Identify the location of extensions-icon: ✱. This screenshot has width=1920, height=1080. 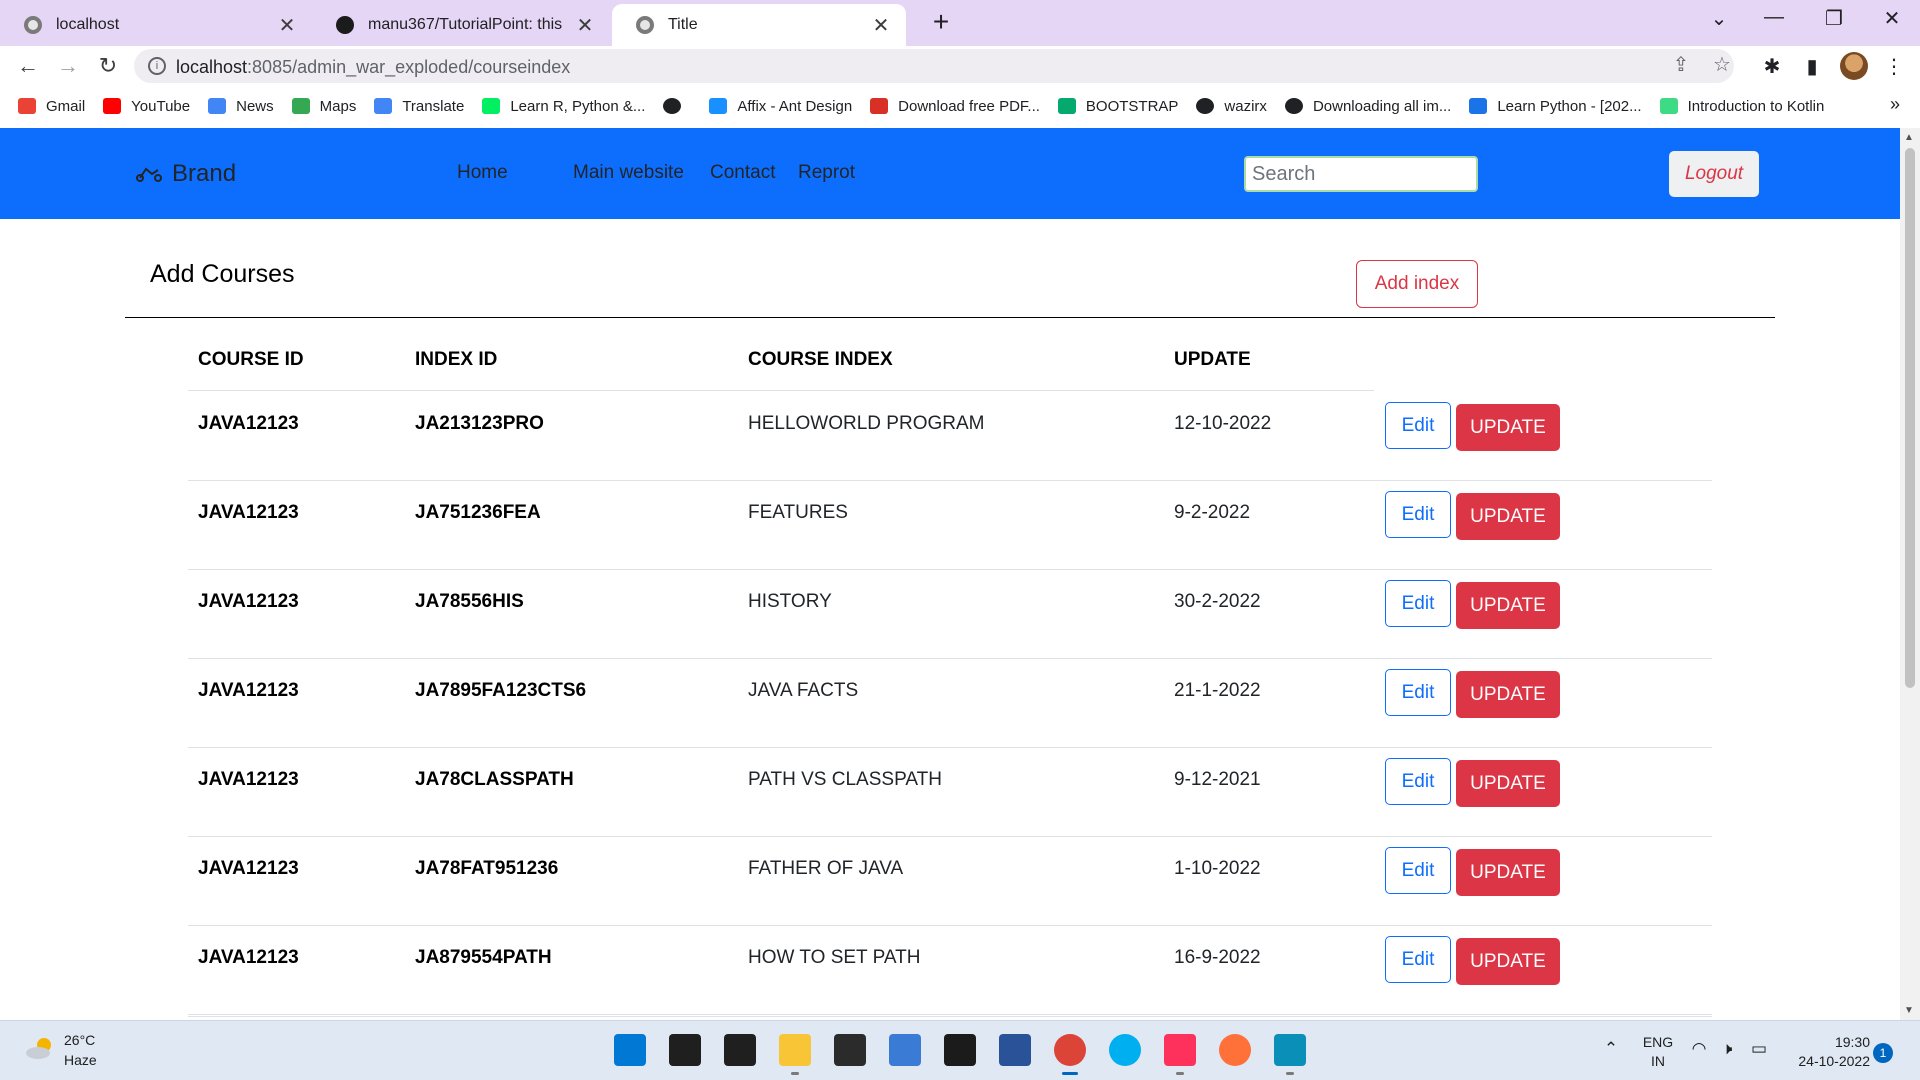
(1772, 66).